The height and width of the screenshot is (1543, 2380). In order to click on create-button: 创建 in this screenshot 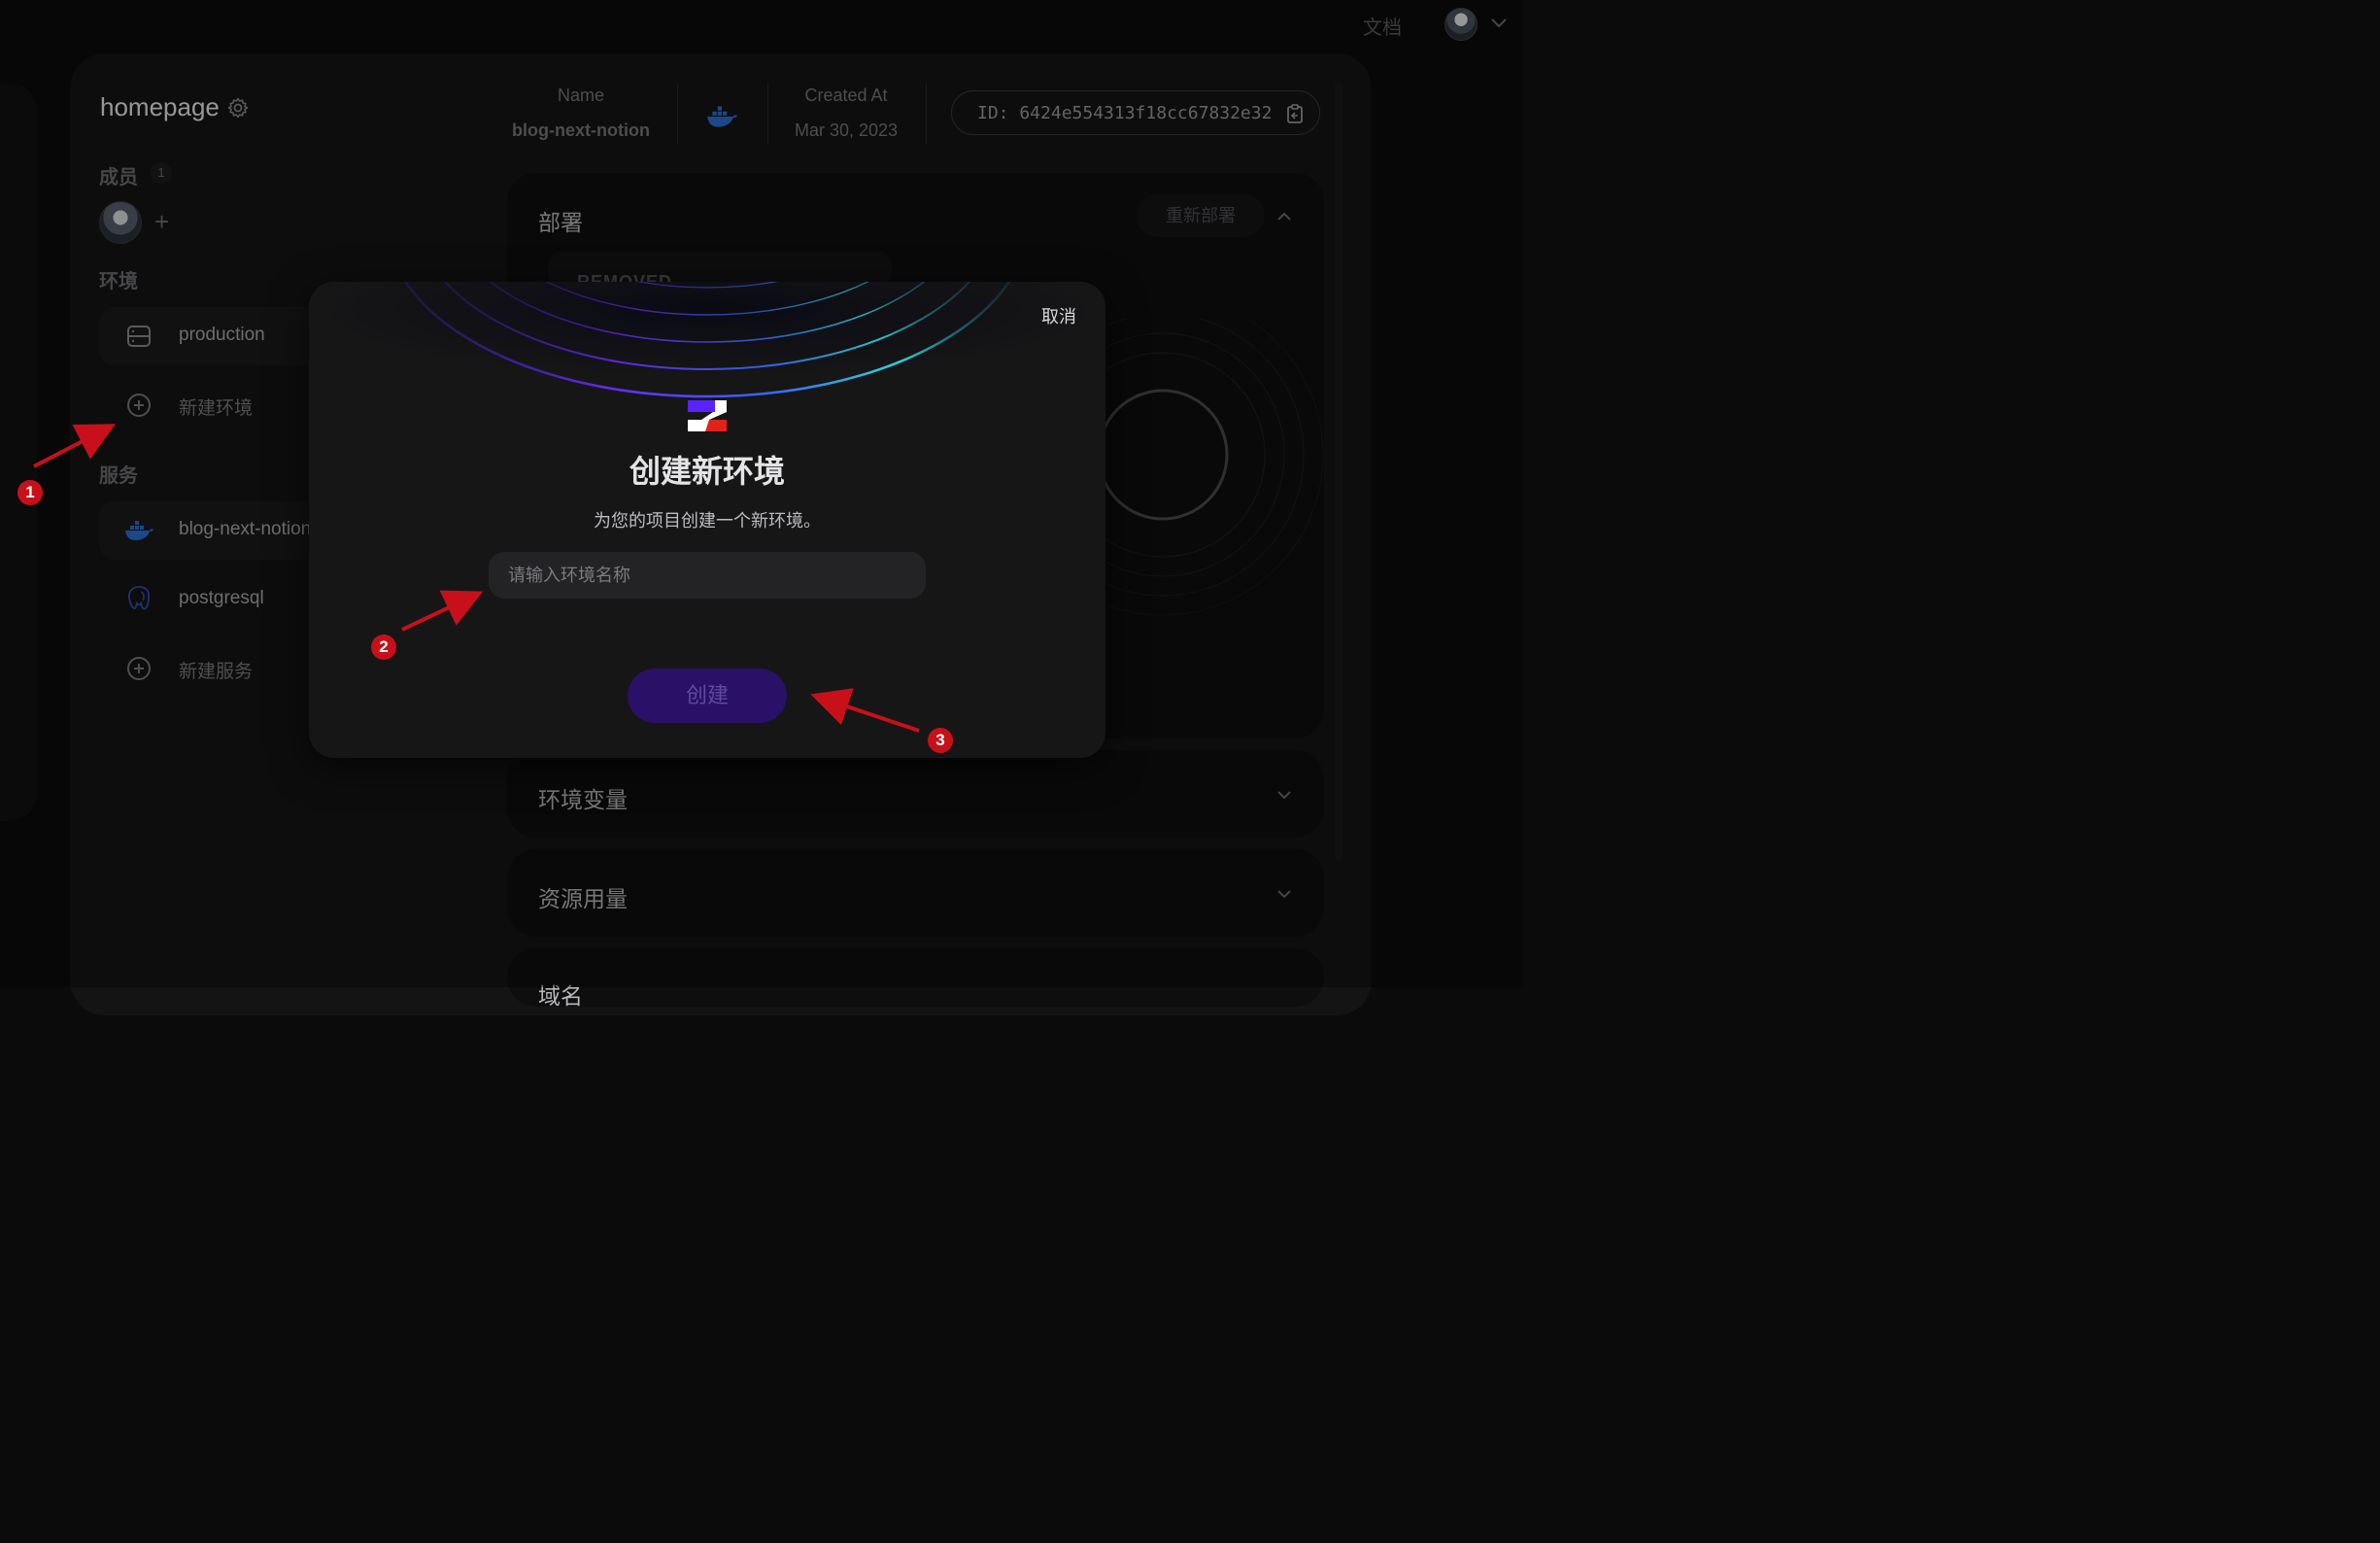, I will do `click(707, 696)`.